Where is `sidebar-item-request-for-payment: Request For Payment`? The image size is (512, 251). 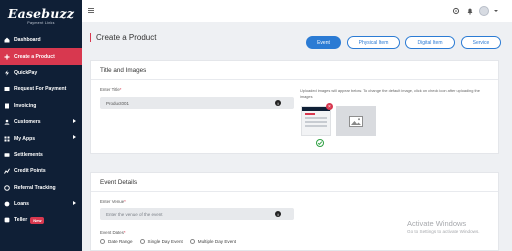
sidebar-item-request-for-payment: Request For Payment is located at coordinates (41, 89).